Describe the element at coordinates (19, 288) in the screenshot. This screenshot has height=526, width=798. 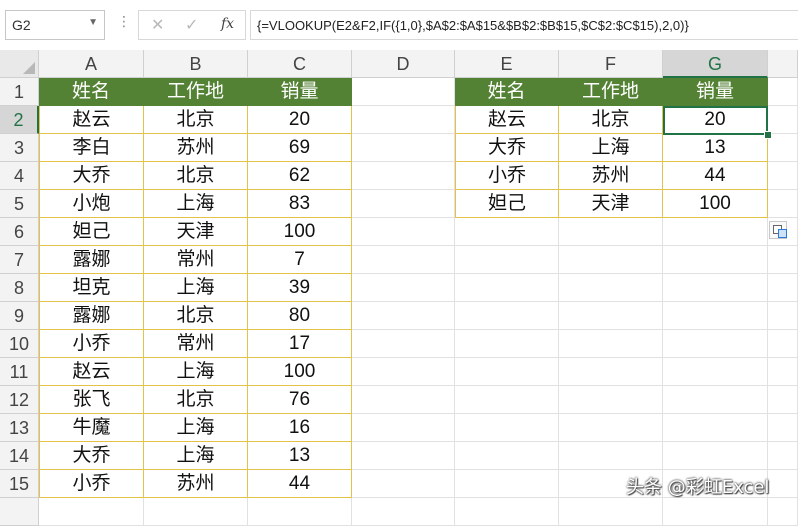
I see `row-header-8: 8` at that location.